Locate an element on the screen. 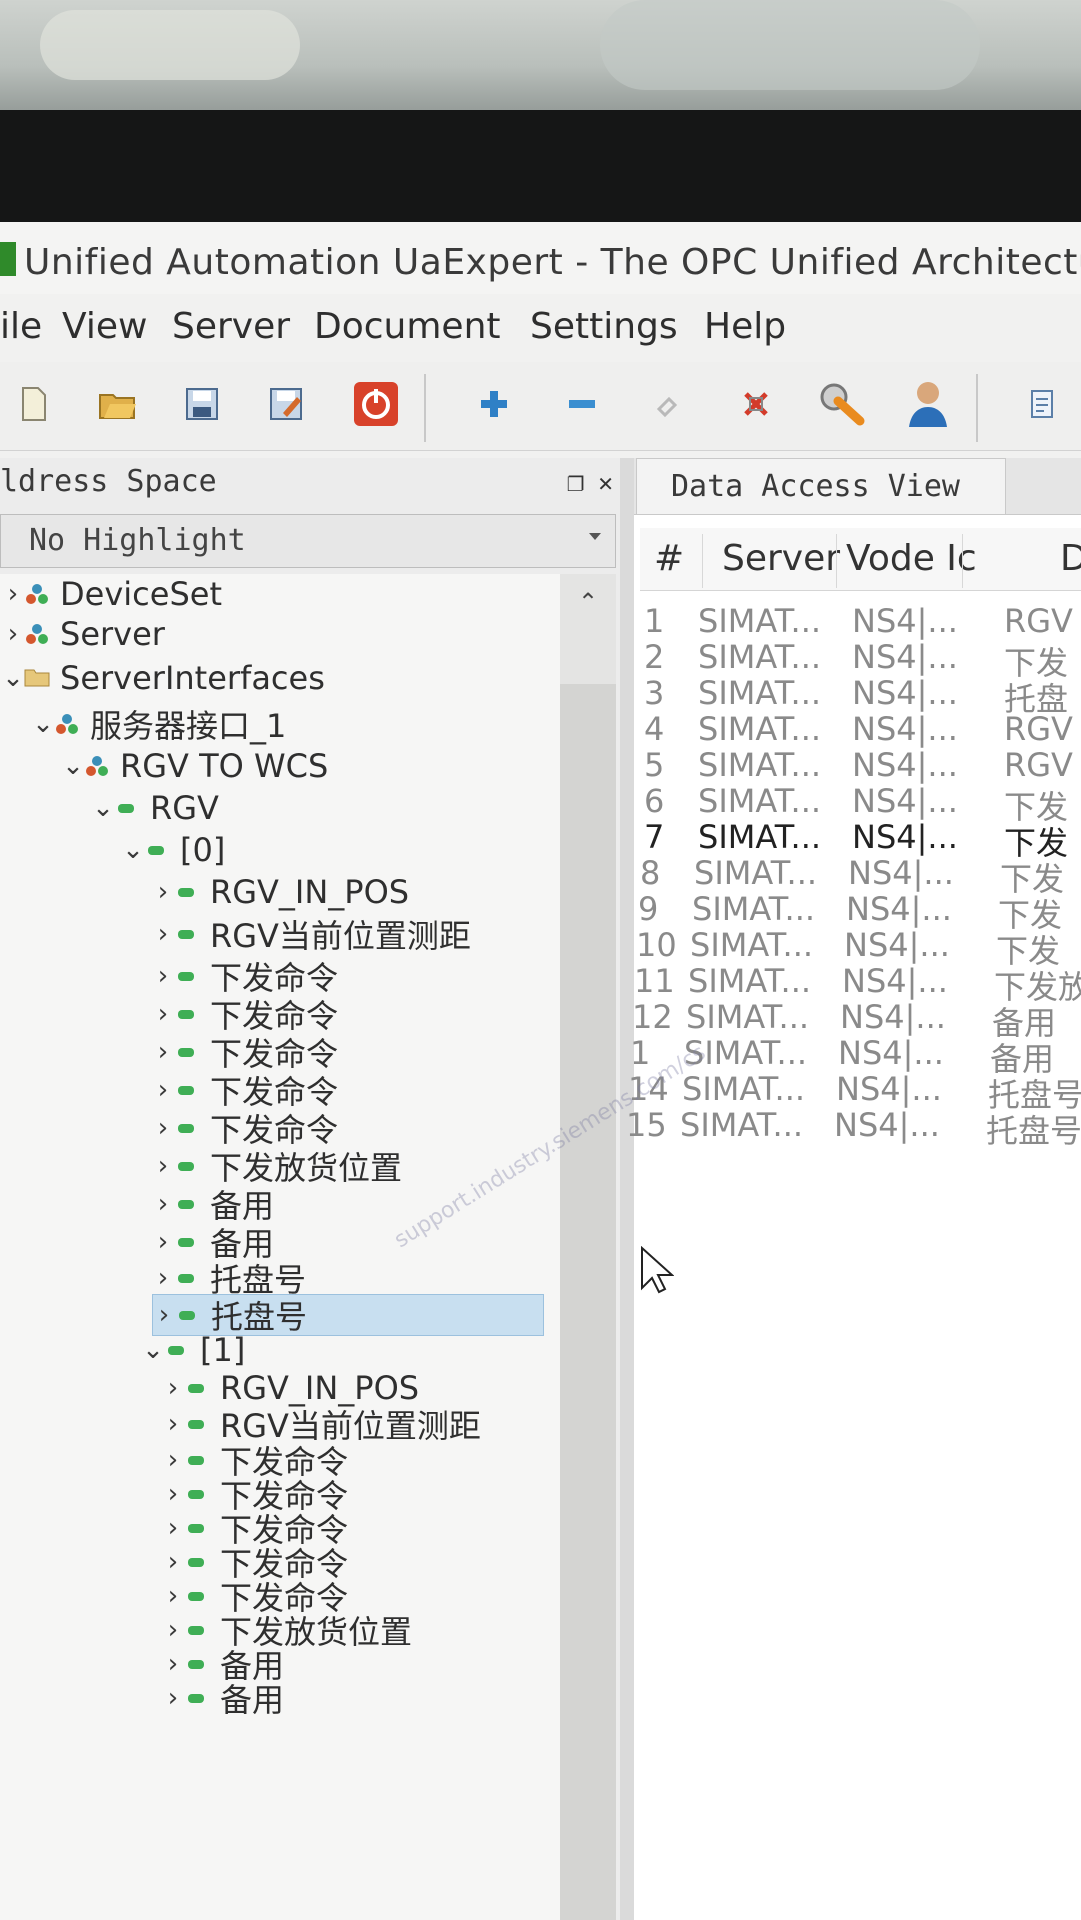  tree-scrollbar: ⌃ is located at coordinates (588, 1247).